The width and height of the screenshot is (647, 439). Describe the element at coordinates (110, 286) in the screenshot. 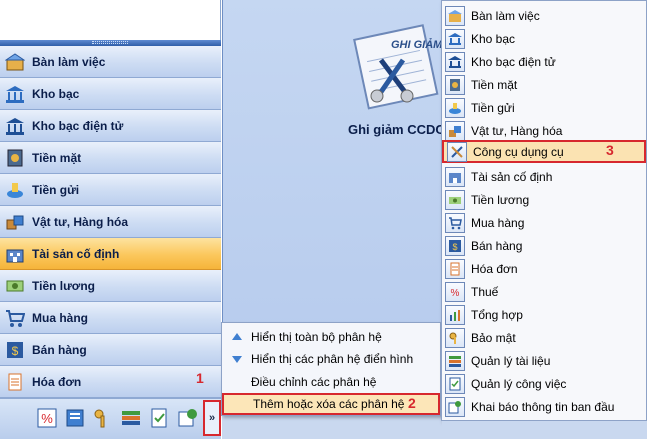

I see `nav-item-salary: Tiền lương` at that location.